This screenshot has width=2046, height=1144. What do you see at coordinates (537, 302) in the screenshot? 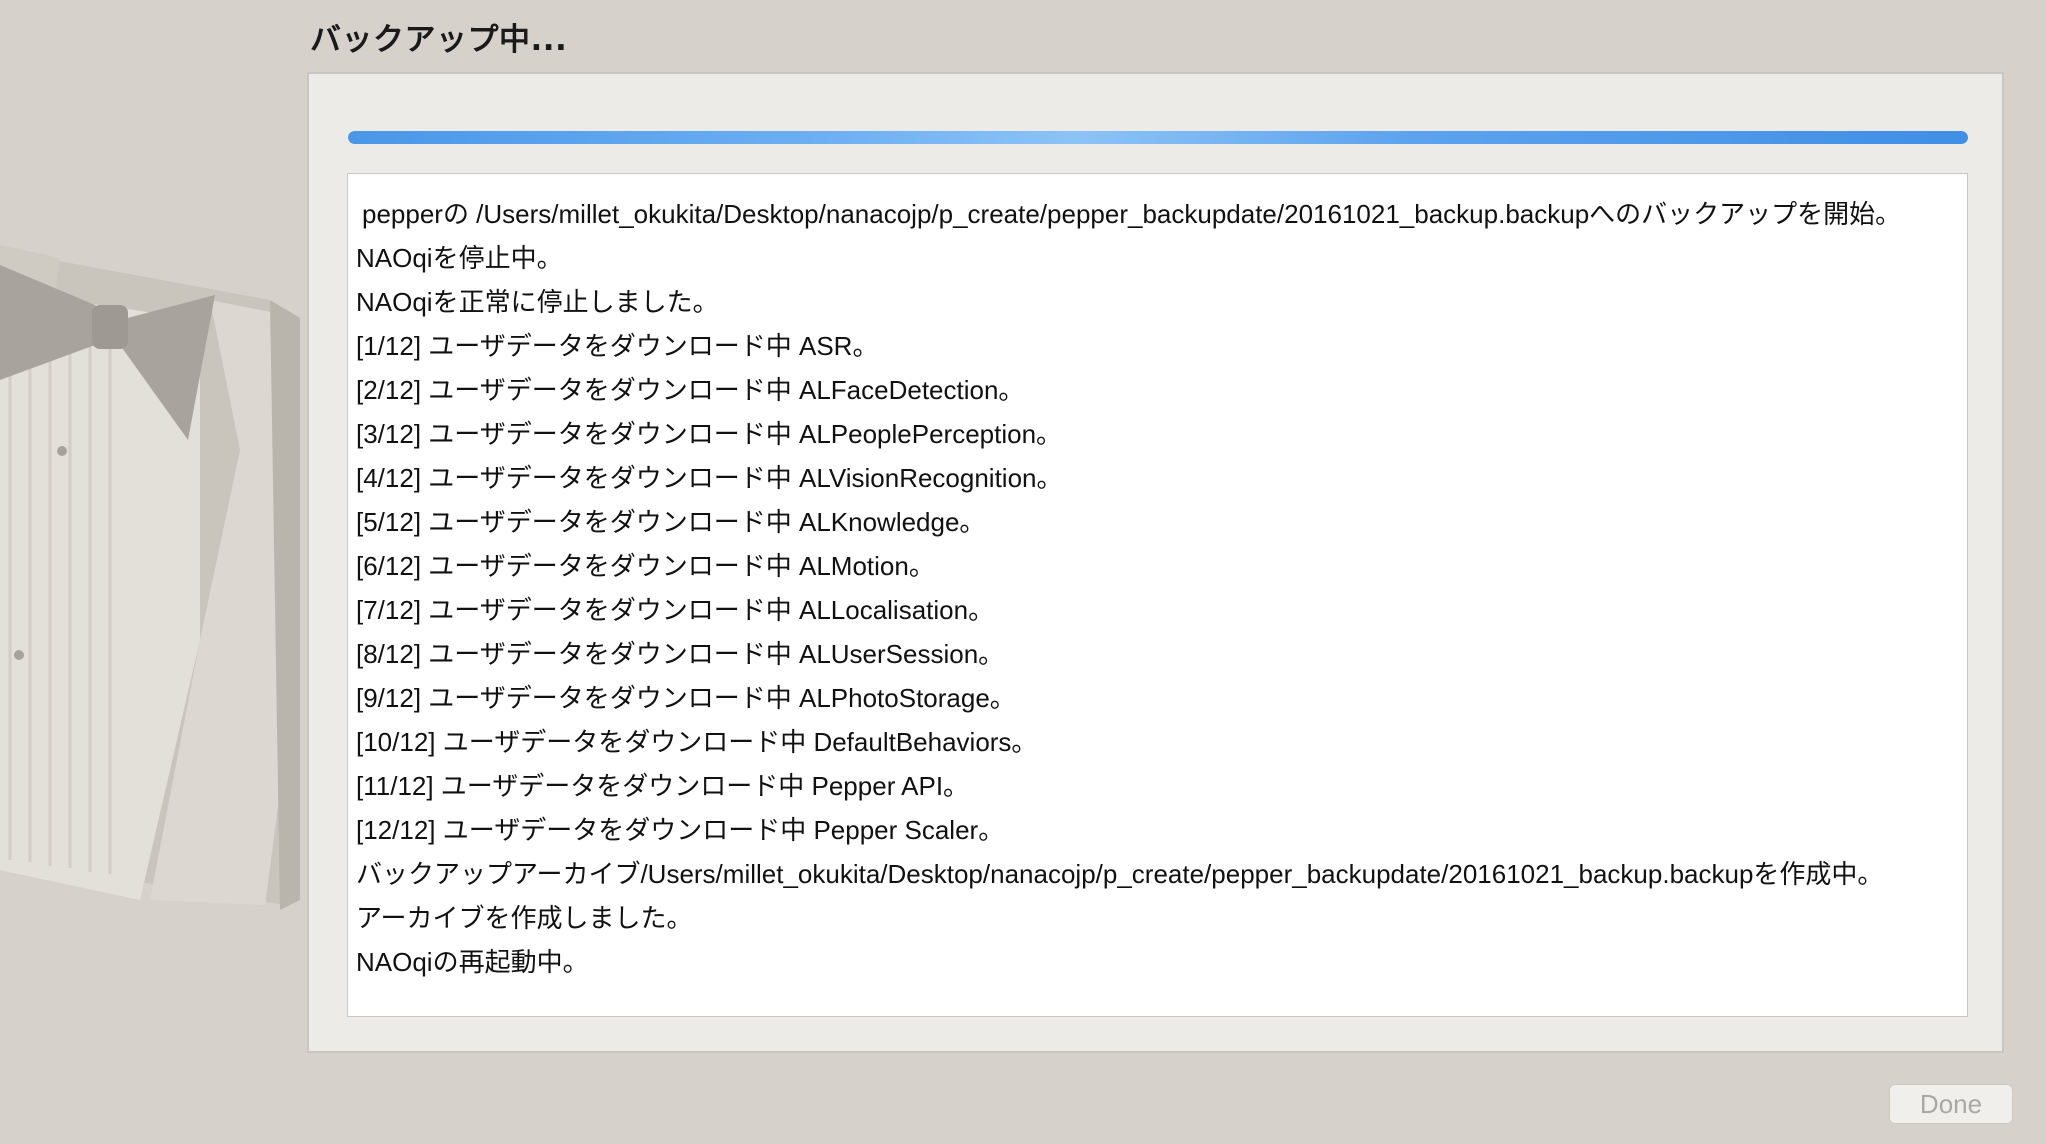
I see `log-line: NAOqiを正常に停止しました。` at bounding box center [537, 302].